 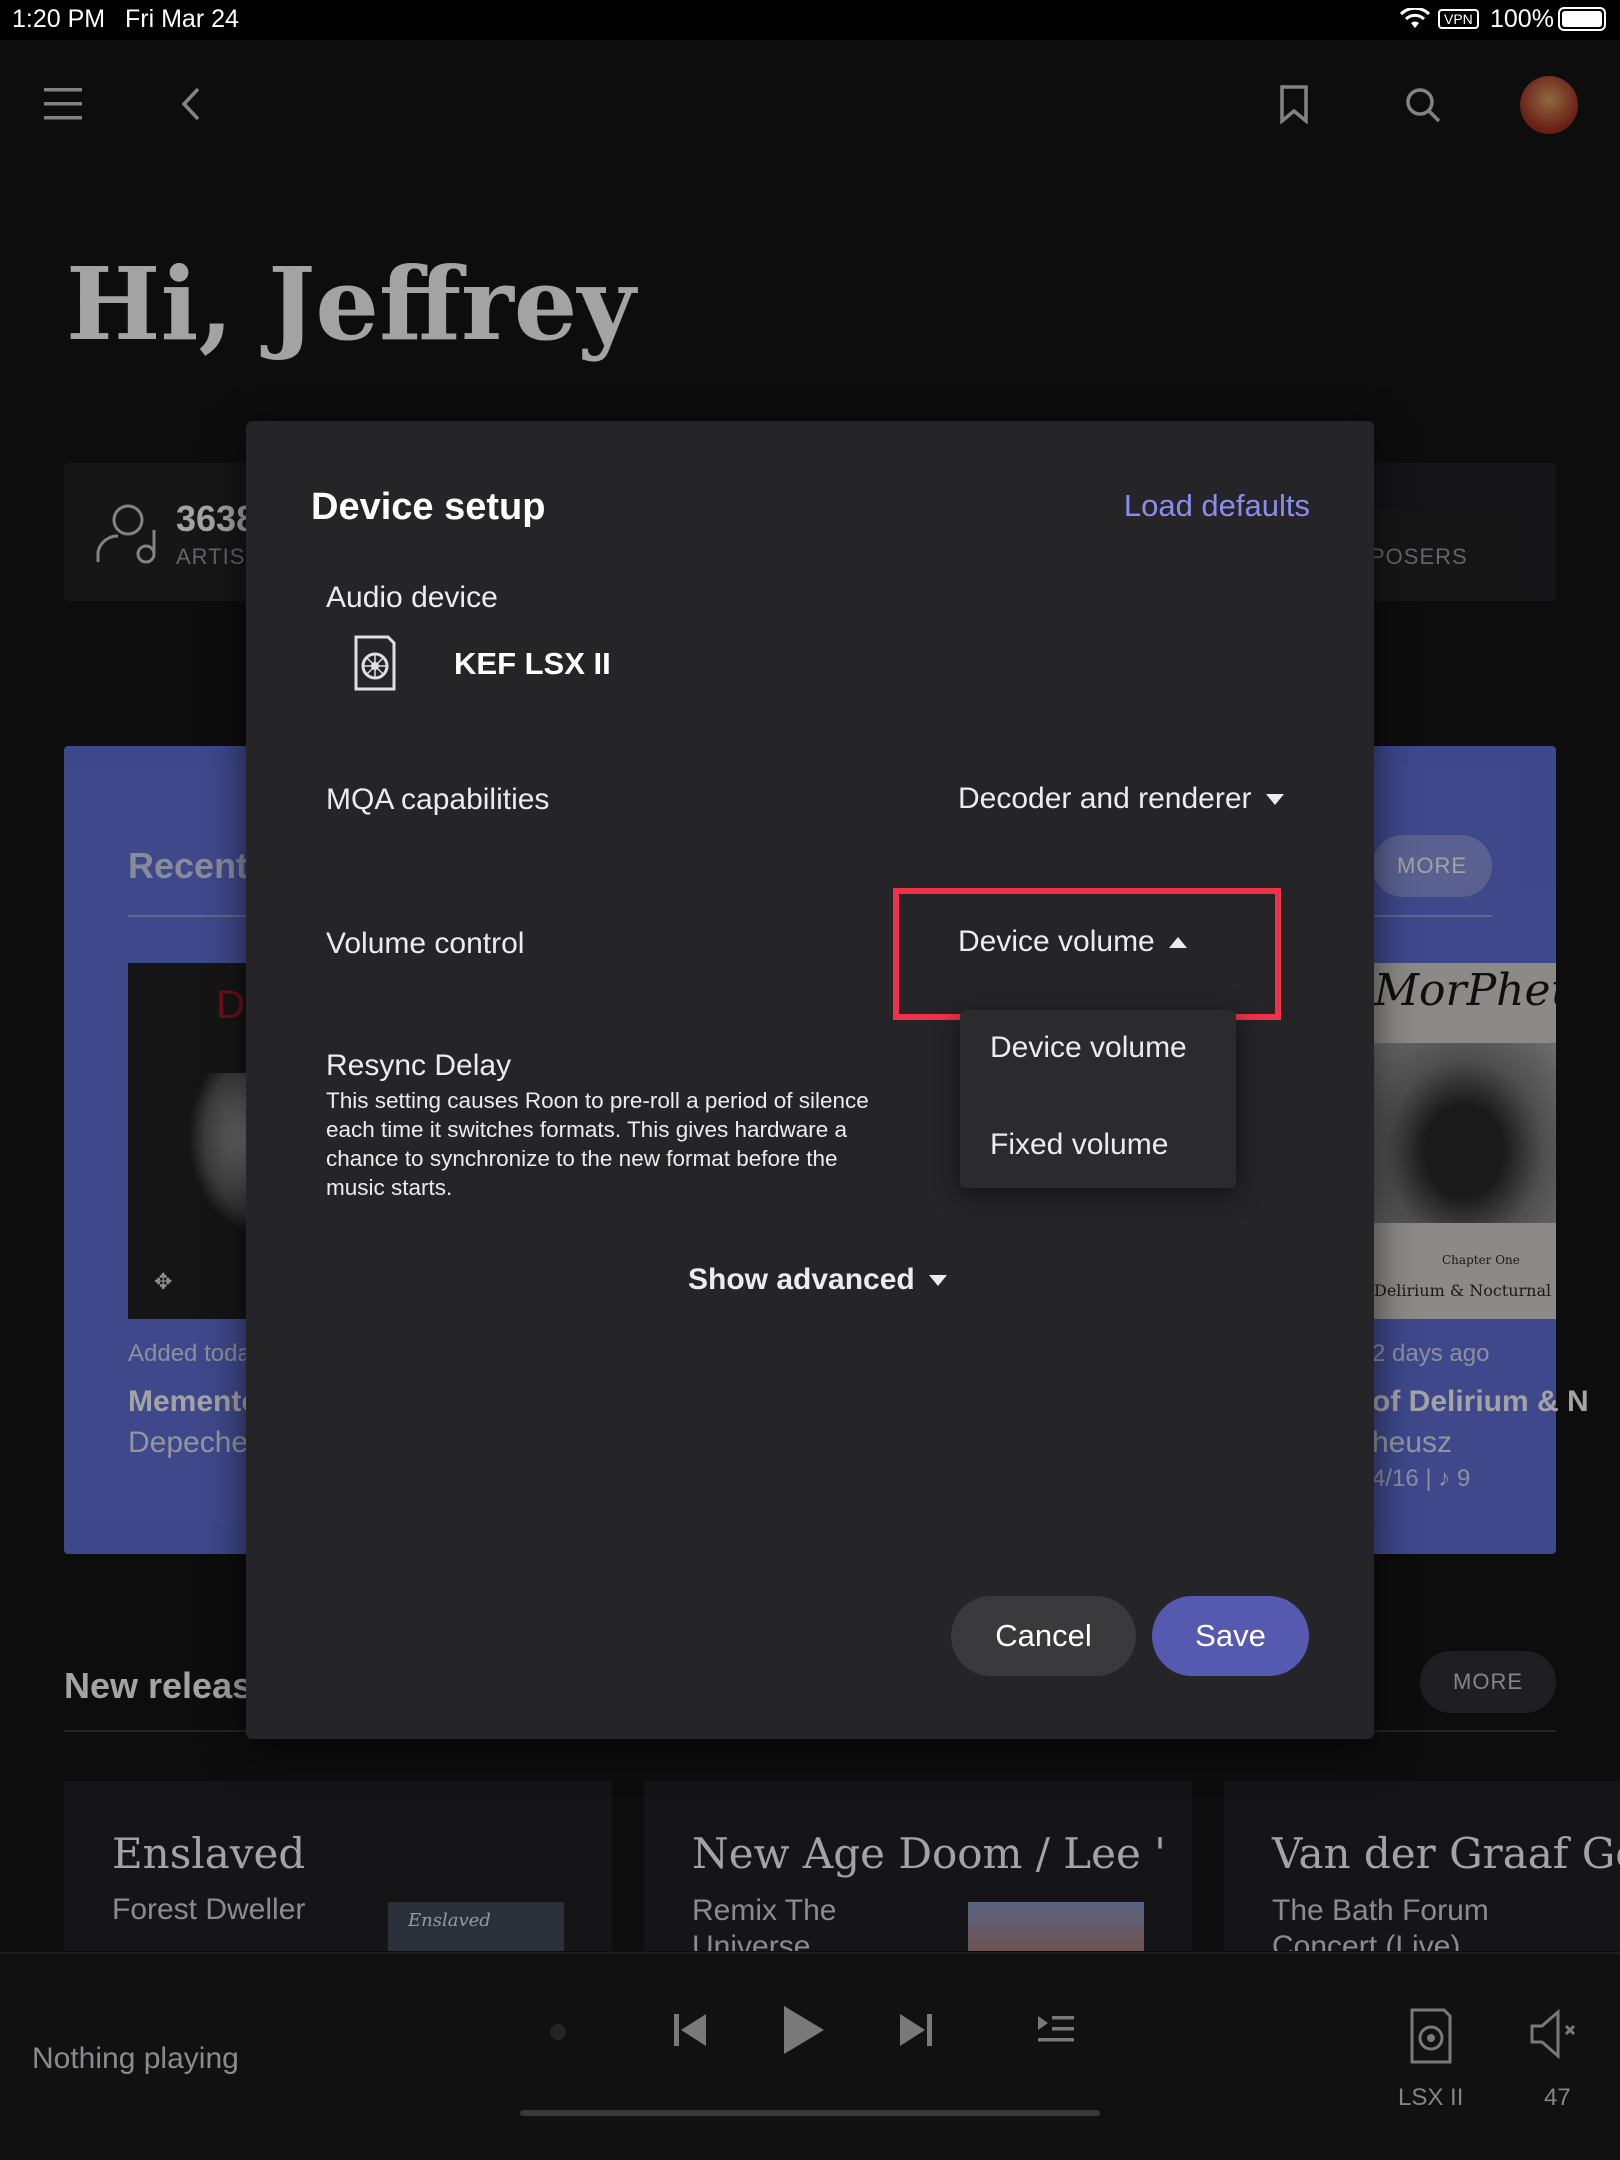 I want to click on home-indicator, so click(x=810, y=2113).